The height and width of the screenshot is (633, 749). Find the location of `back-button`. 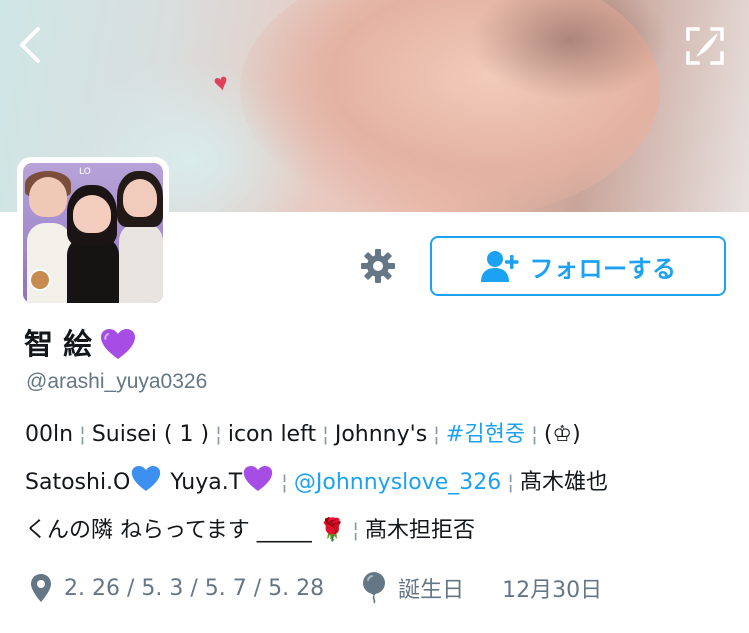

back-button is located at coordinates (29, 45).